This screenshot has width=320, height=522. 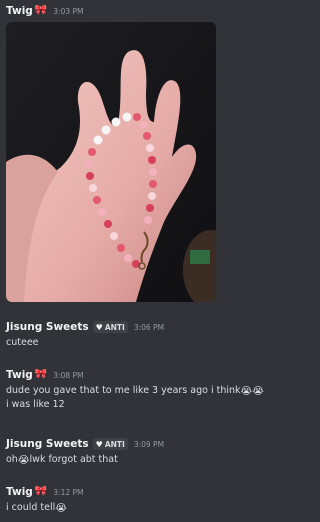 I want to click on message-text: cuteee, so click(x=22, y=342).